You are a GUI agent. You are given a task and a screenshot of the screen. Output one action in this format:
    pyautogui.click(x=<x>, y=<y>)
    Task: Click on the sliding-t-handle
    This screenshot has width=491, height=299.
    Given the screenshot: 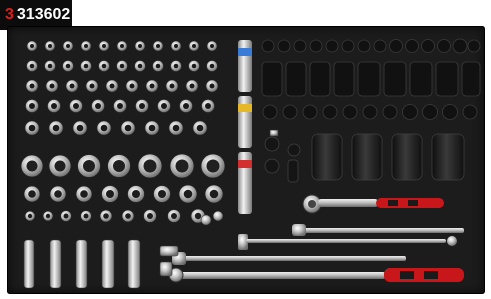 What is the action you would take?
    pyautogui.click(x=289, y=258)
    